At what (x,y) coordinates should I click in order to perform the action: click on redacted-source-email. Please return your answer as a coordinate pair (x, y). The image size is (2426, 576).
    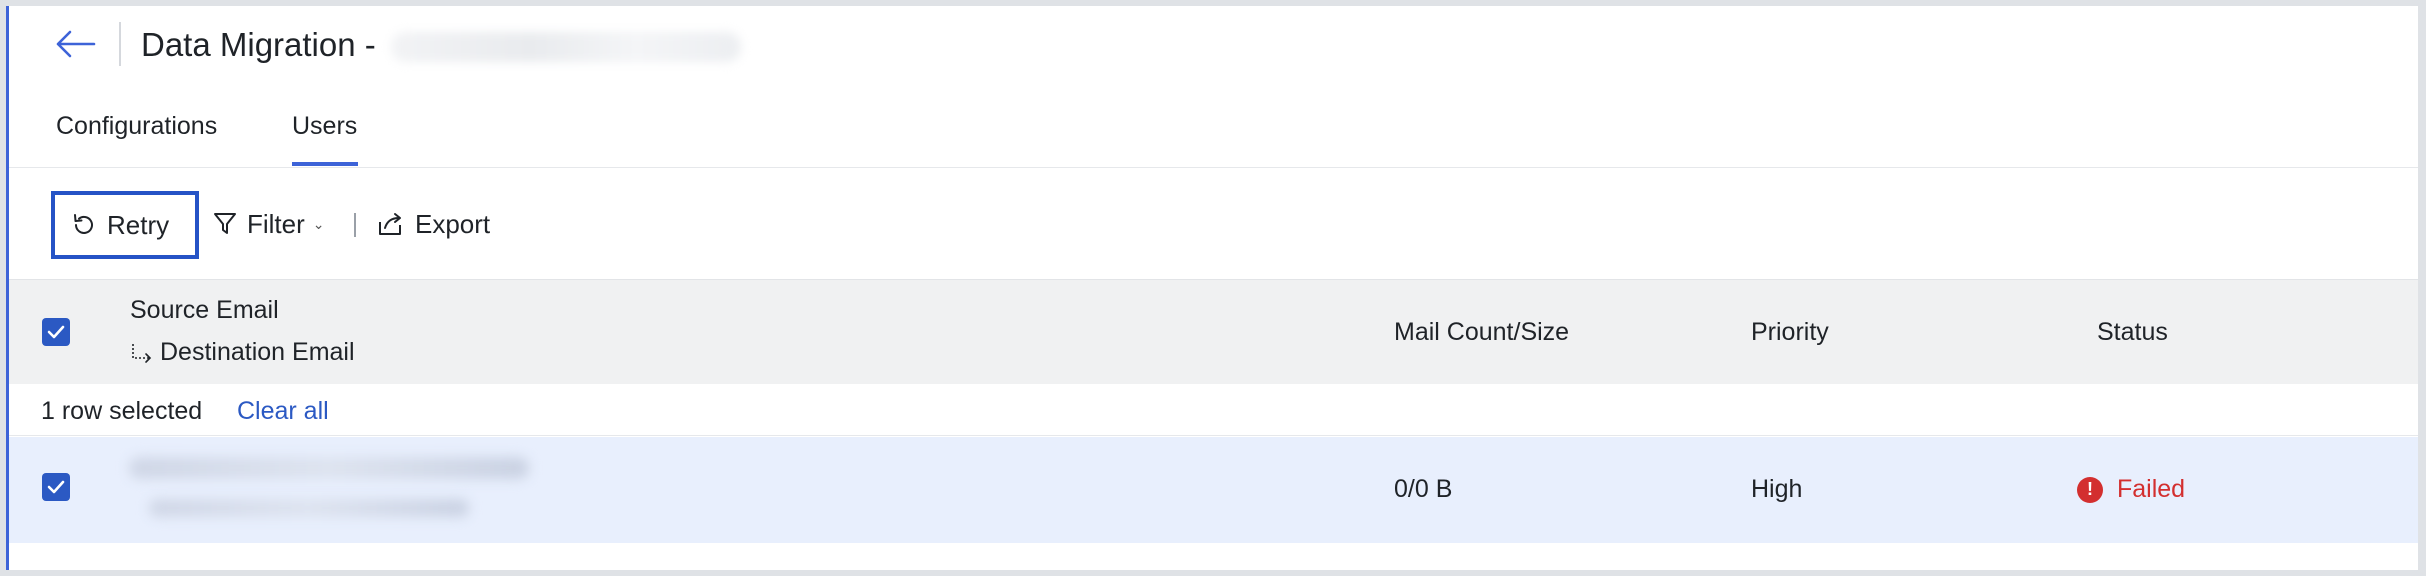
    Looking at the image, I should click on (329, 468).